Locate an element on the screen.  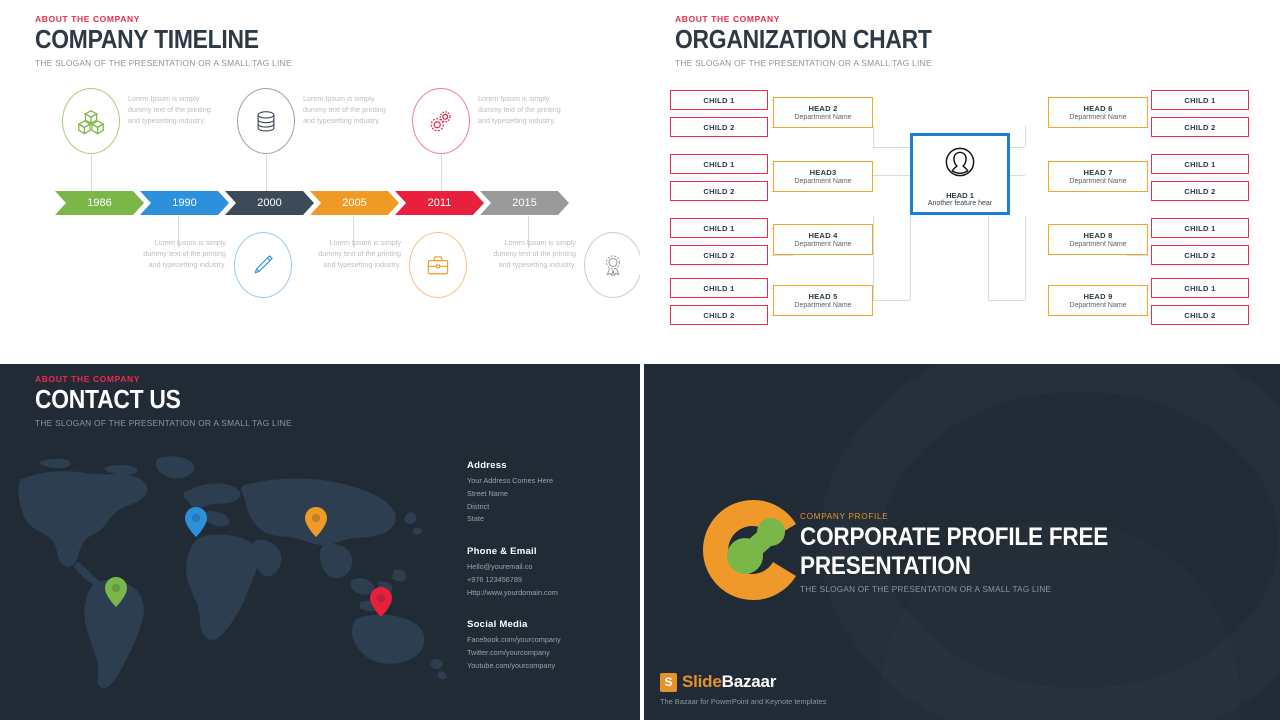
chevron-year-label: 1990 is located at coordinates (184, 203).